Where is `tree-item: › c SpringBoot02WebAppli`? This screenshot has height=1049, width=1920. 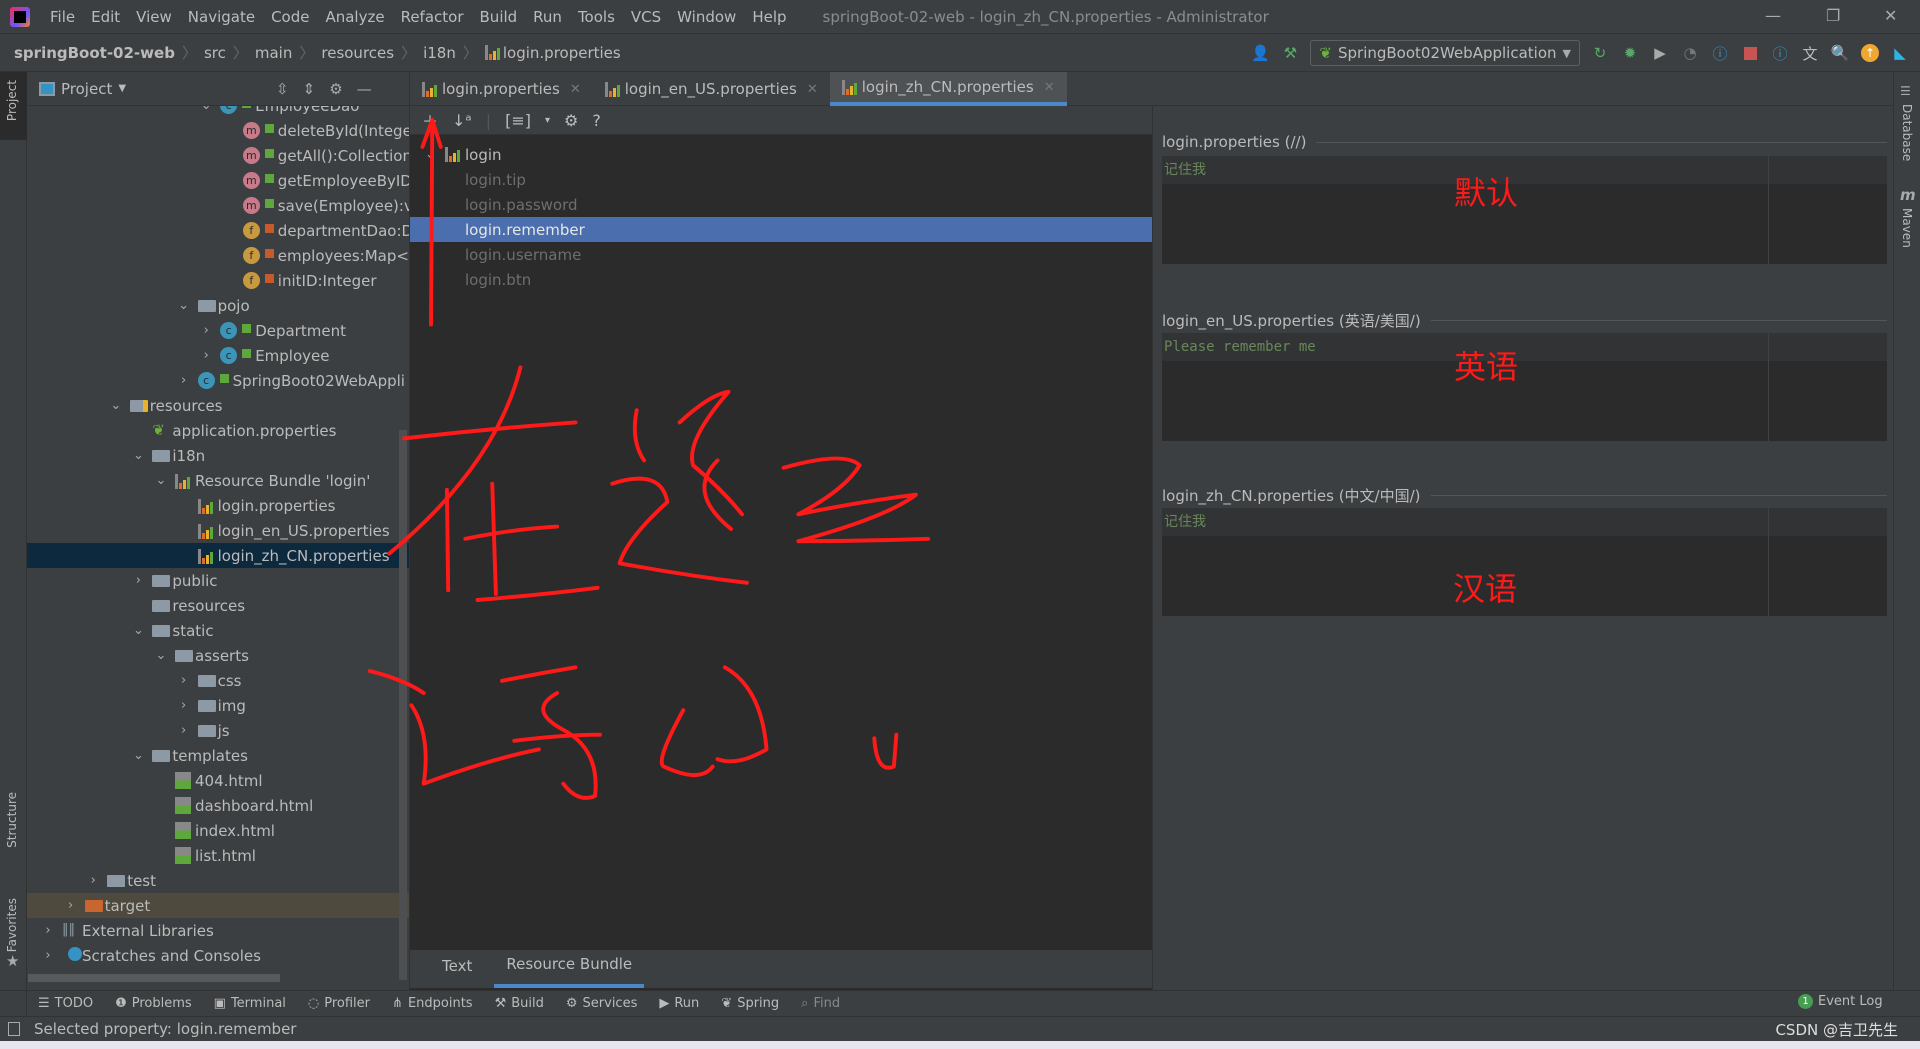
tree-item: › c SpringBoot02WebAppli is located at coordinates (218, 380).